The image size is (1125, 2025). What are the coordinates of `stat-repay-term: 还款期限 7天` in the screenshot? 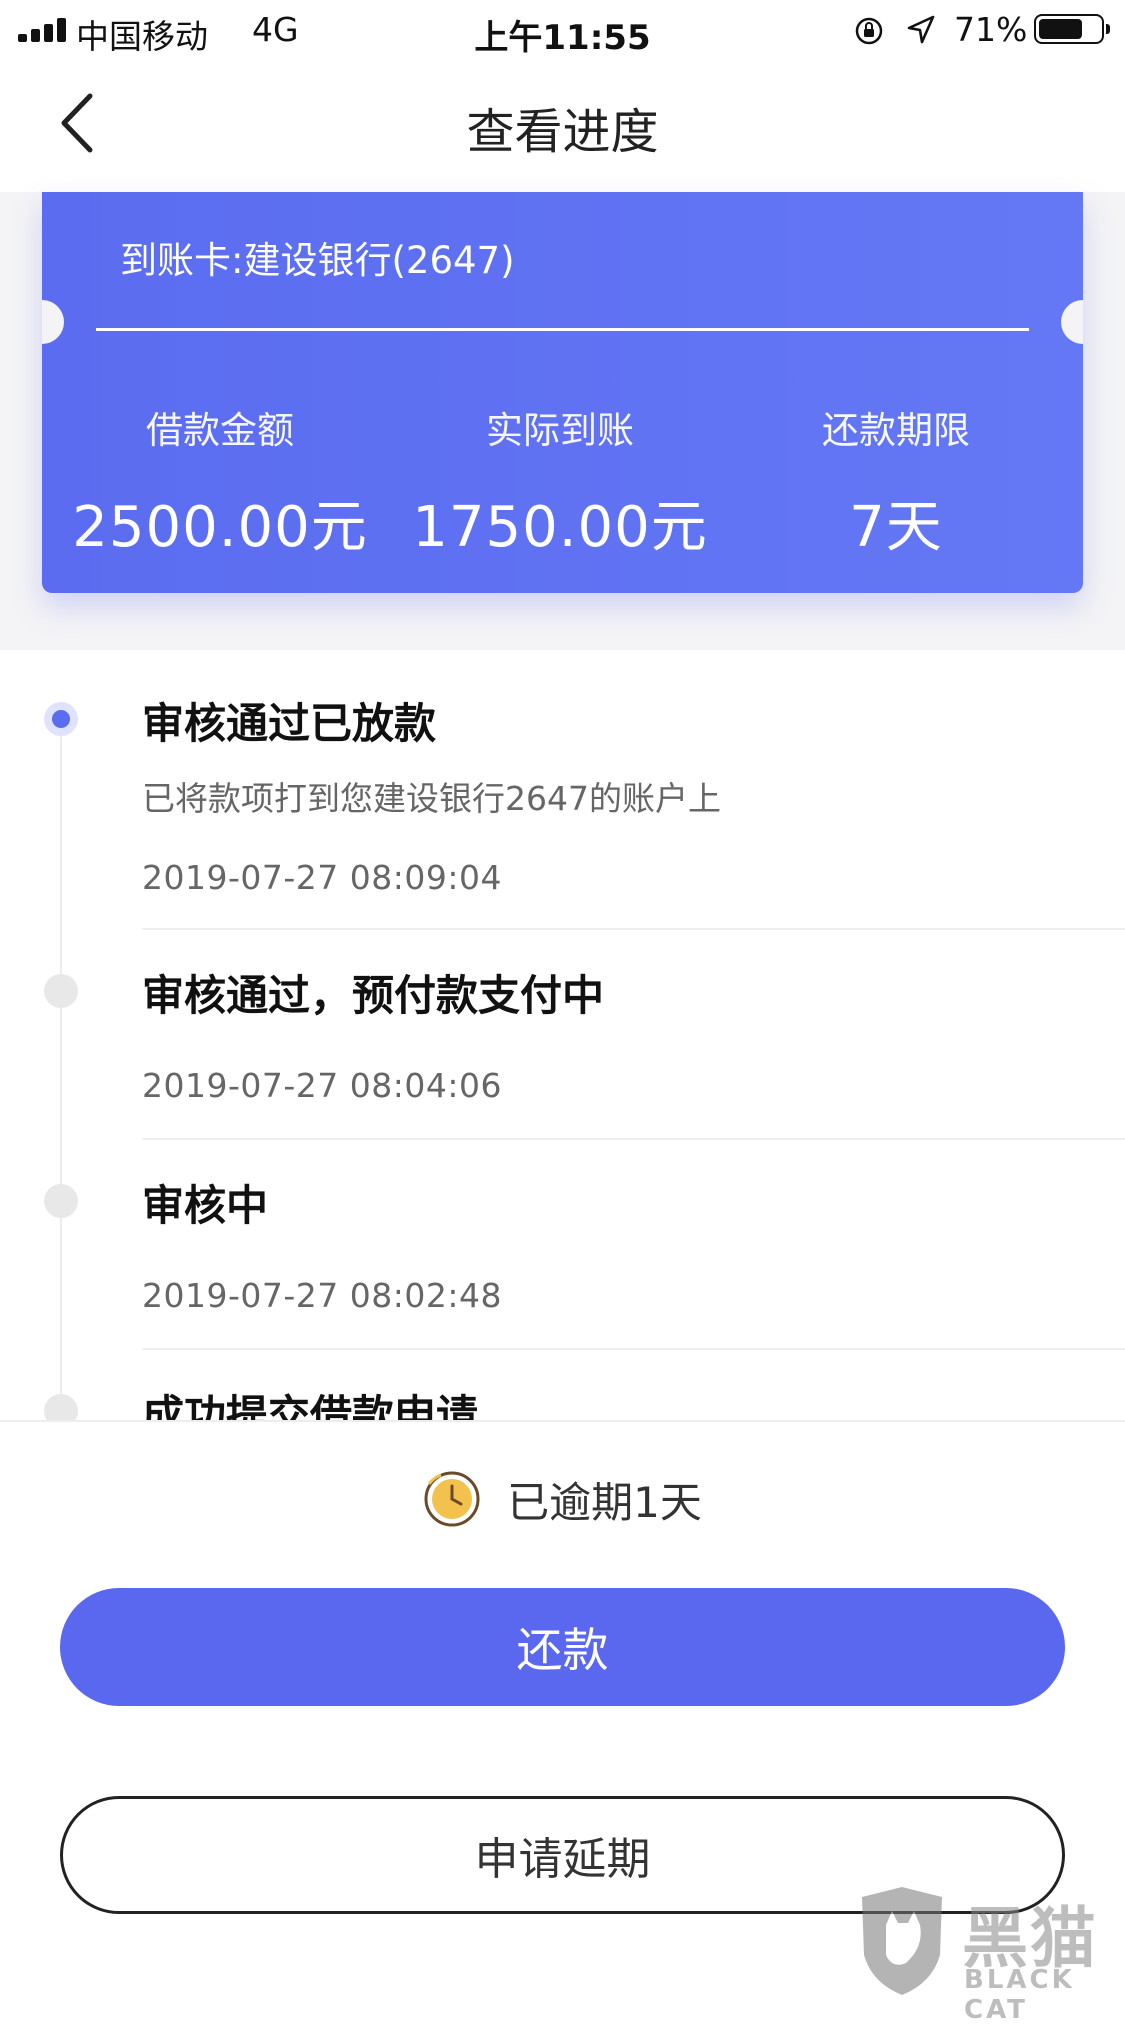 It's located at (896, 481).